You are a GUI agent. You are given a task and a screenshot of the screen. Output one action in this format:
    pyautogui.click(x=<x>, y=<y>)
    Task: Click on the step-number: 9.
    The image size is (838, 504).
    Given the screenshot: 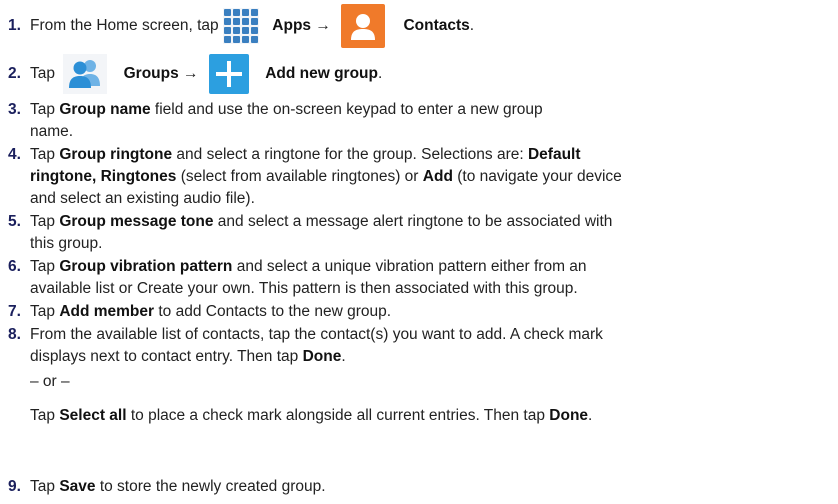 What is the action you would take?
    pyautogui.click(x=14, y=486)
    